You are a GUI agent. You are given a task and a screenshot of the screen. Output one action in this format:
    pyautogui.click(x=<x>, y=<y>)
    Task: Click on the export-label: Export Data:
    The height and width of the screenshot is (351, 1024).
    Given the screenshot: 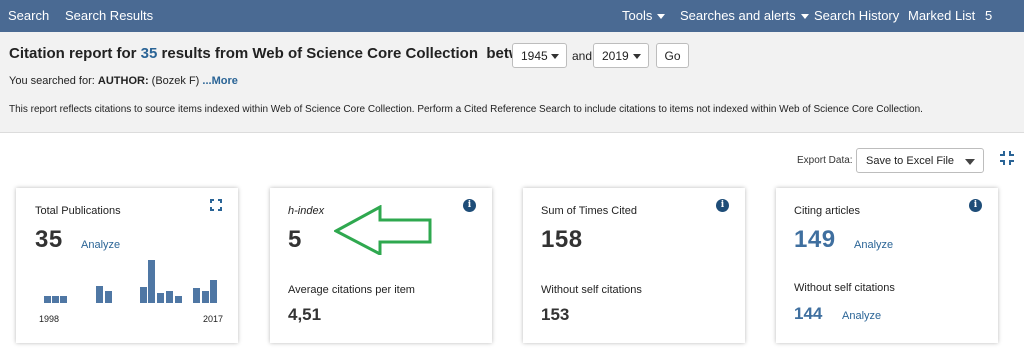 What is the action you would take?
    pyautogui.click(x=825, y=160)
    